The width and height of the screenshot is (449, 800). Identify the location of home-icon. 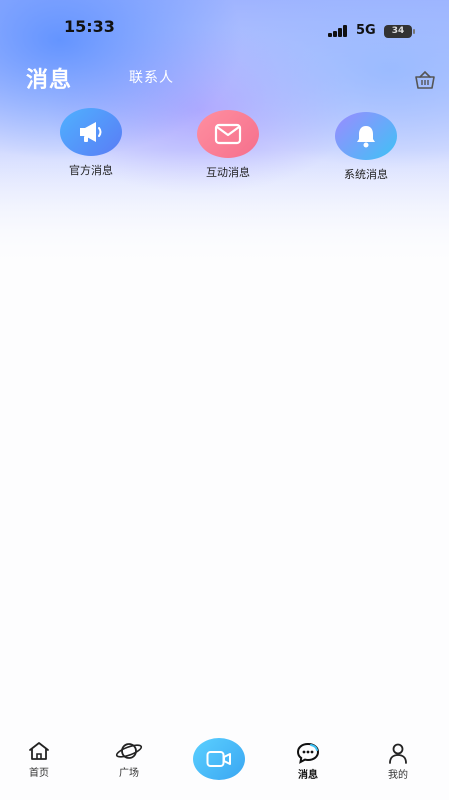
(39, 751).